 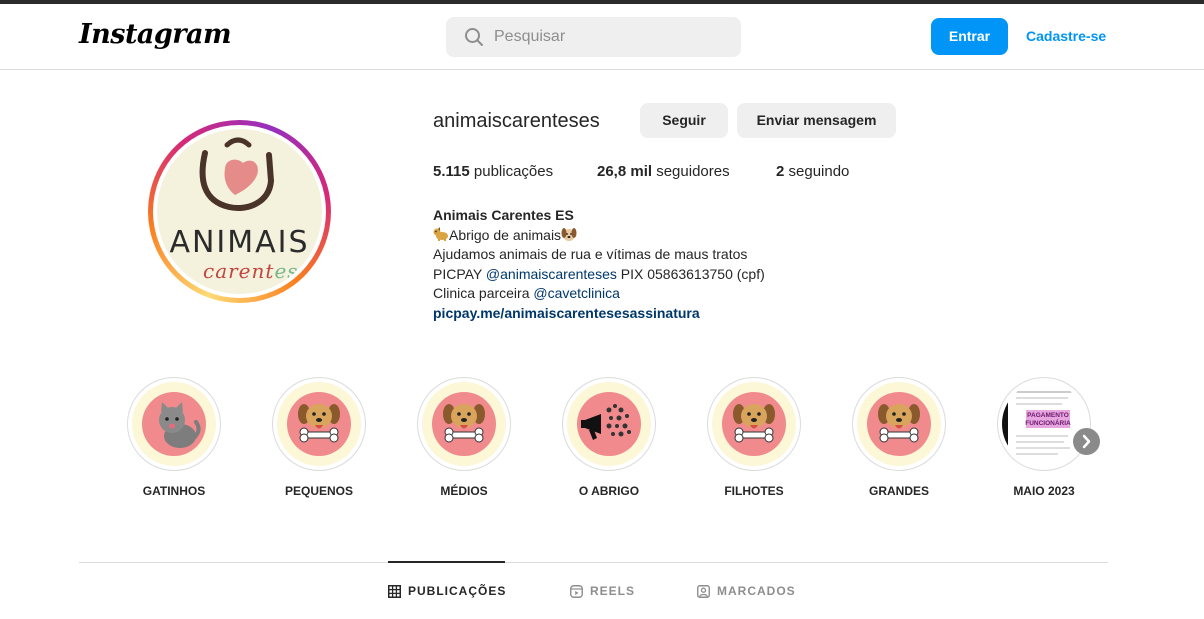 What do you see at coordinates (599, 314) in the screenshot?
I see `bio-external-link: picpay.me/animaiscarentesesassinatura` at bounding box center [599, 314].